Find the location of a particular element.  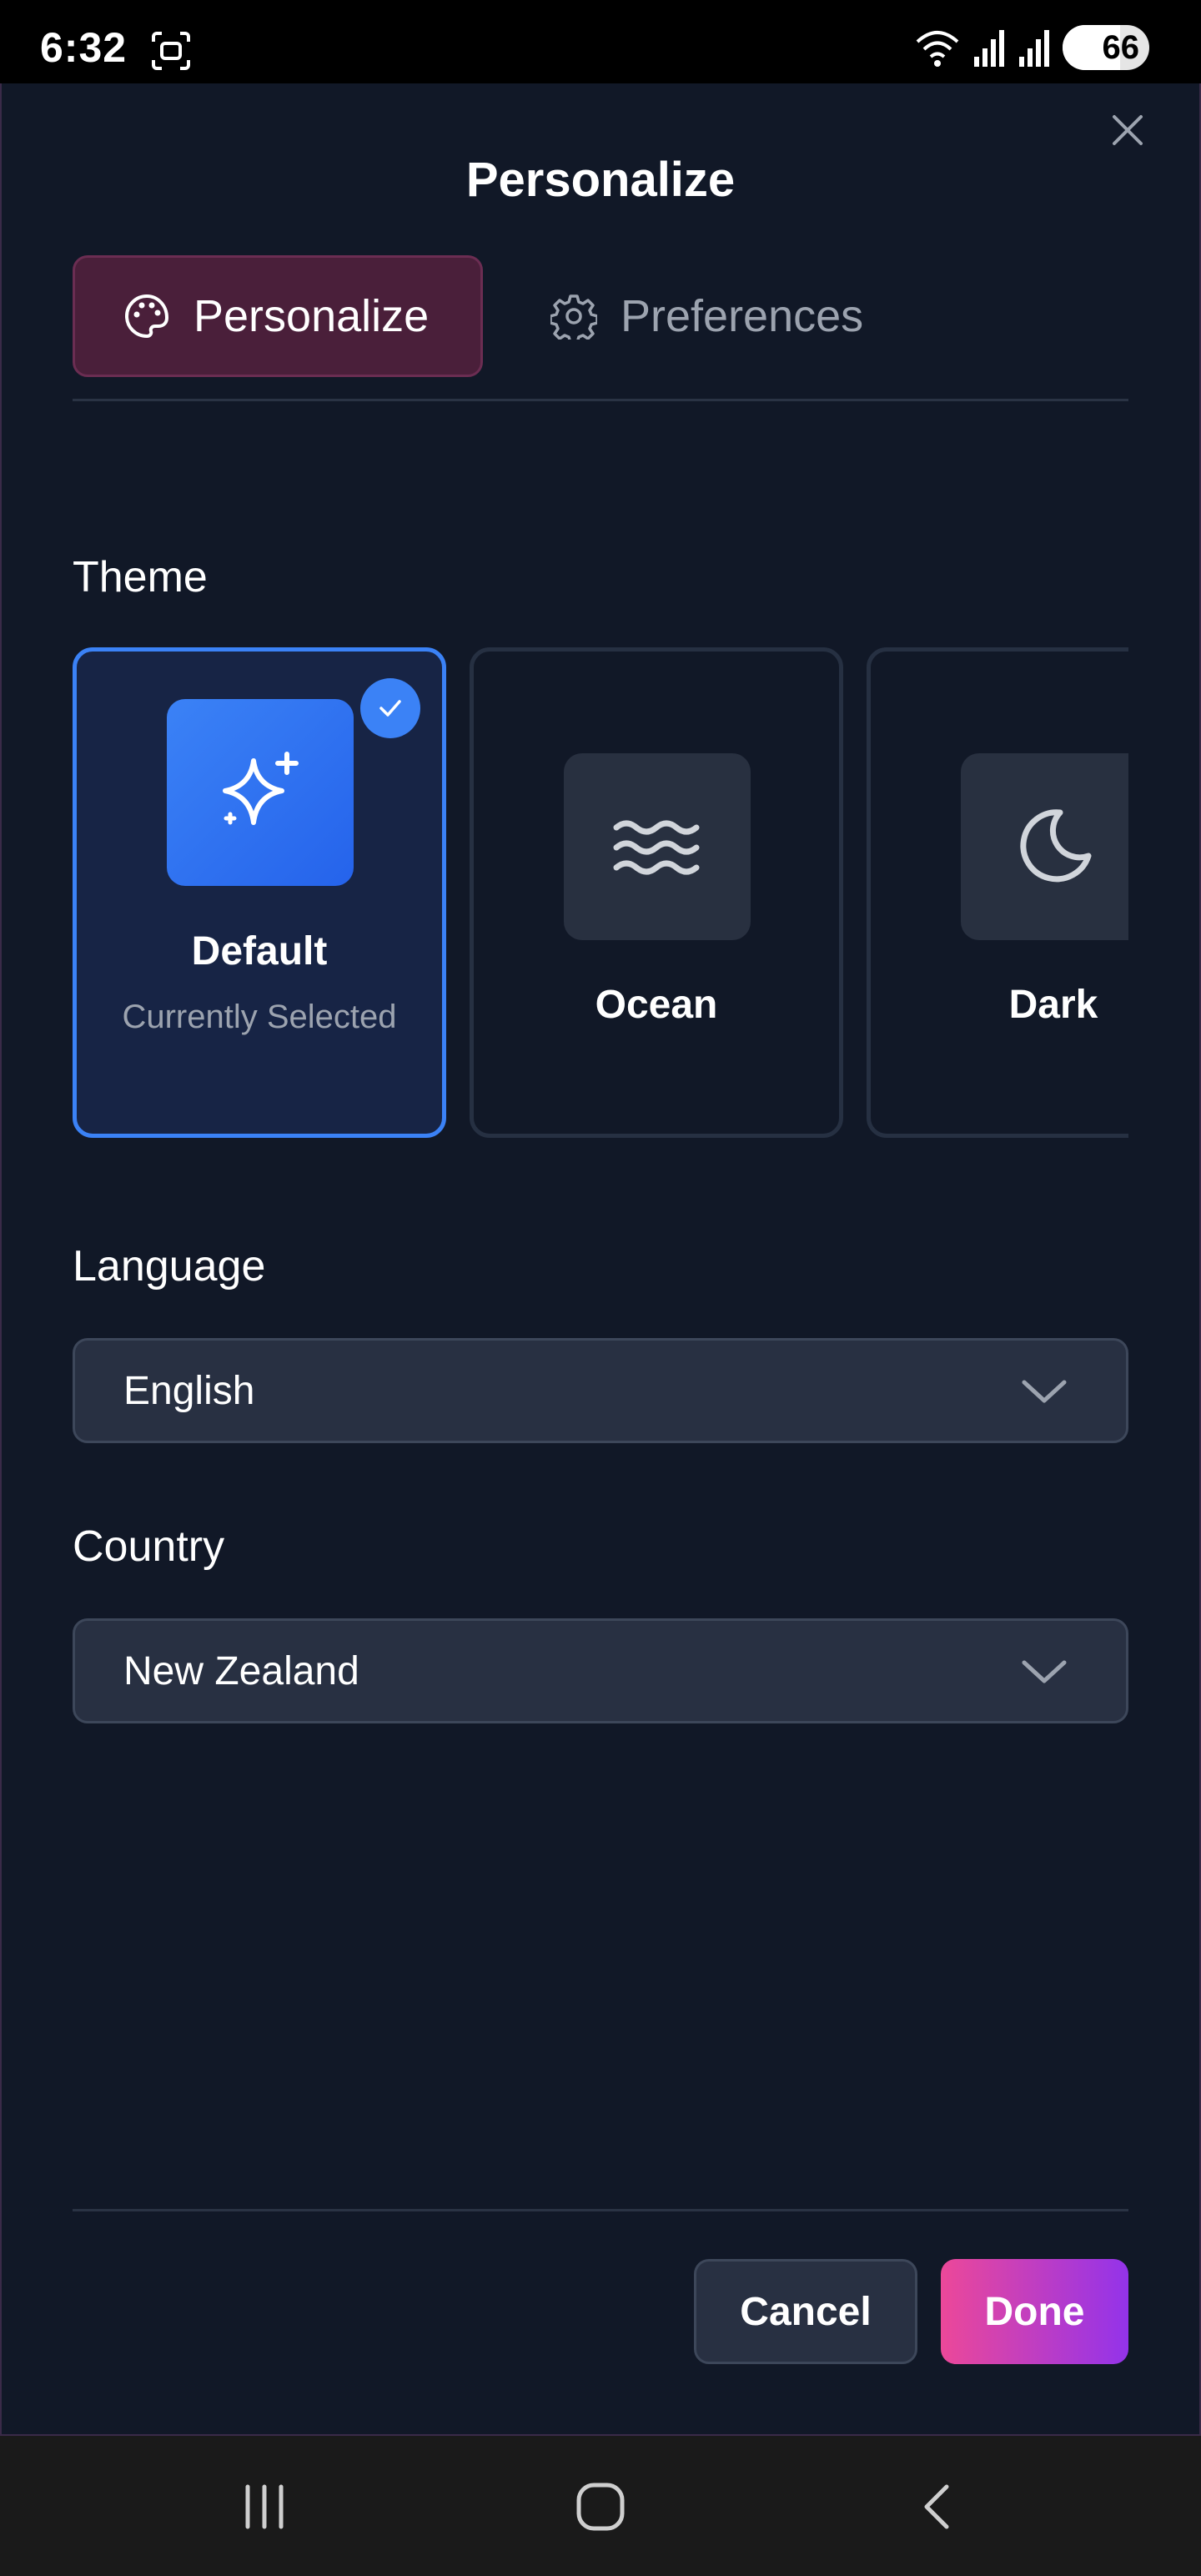

tab-preferences-label: Preferences is located at coordinates (743, 316).